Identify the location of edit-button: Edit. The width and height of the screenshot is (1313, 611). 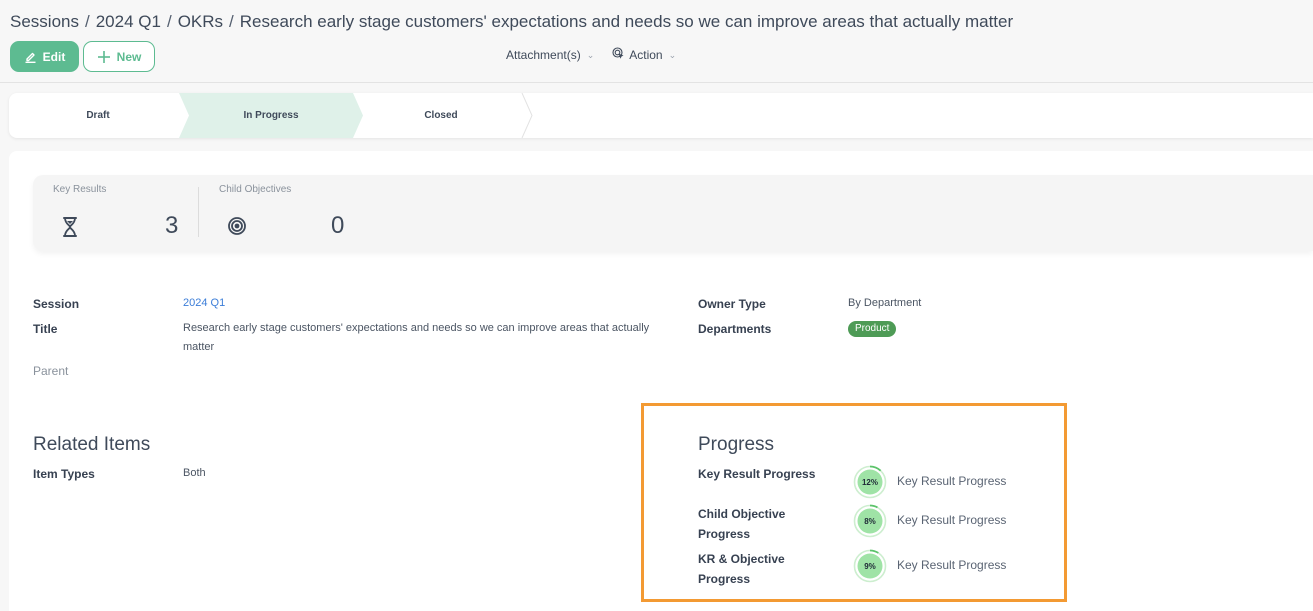
(44, 56).